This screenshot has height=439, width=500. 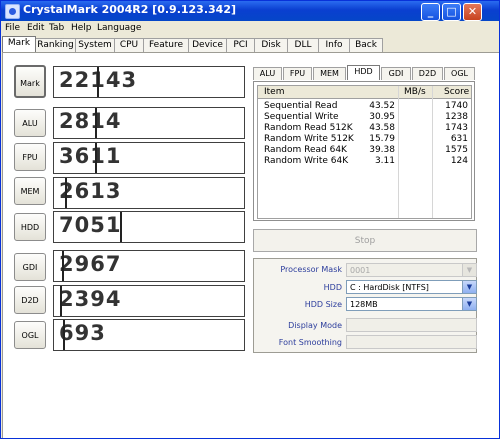 What do you see at coordinates (149, 335) in the screenshot?
I see `ogl-score: 693` at bounding box center [149, 335].